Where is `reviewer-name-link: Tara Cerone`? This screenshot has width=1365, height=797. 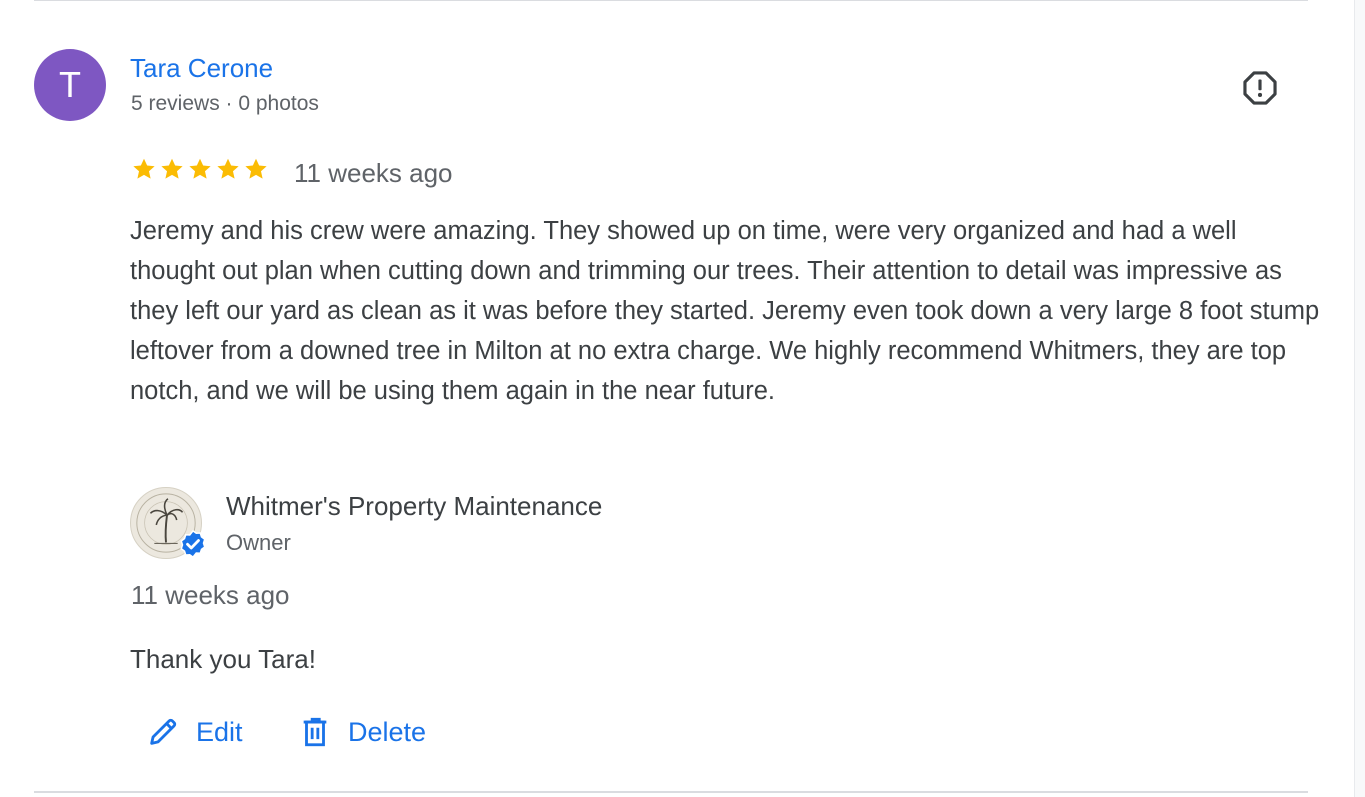
reviewer-name-link: Tara Cerone is located at coordinates (201, 68).